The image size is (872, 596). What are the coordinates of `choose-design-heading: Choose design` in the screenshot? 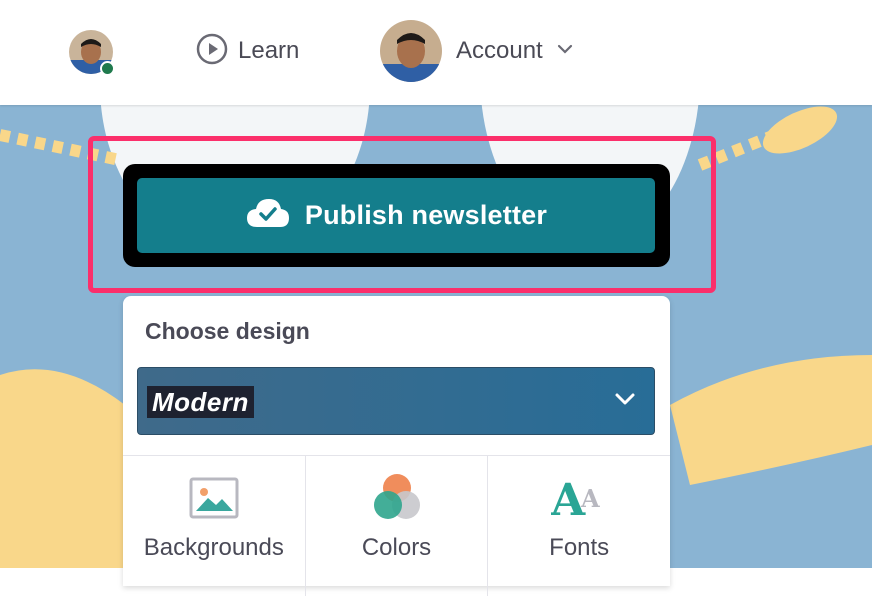 It's located at (227, 331).